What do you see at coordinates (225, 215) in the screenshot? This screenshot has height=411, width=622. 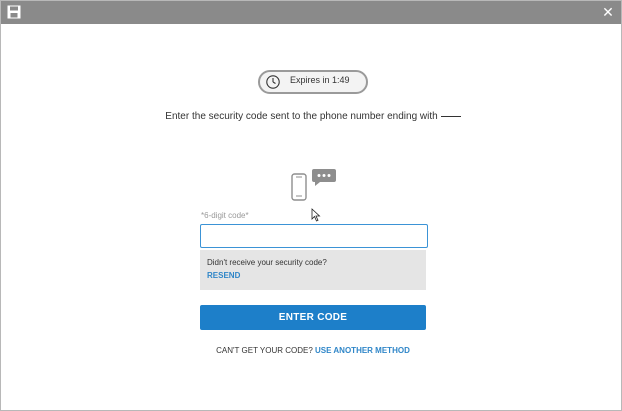 I see `code-field-label: *6-digit code*` at bounding box center [225, 215].